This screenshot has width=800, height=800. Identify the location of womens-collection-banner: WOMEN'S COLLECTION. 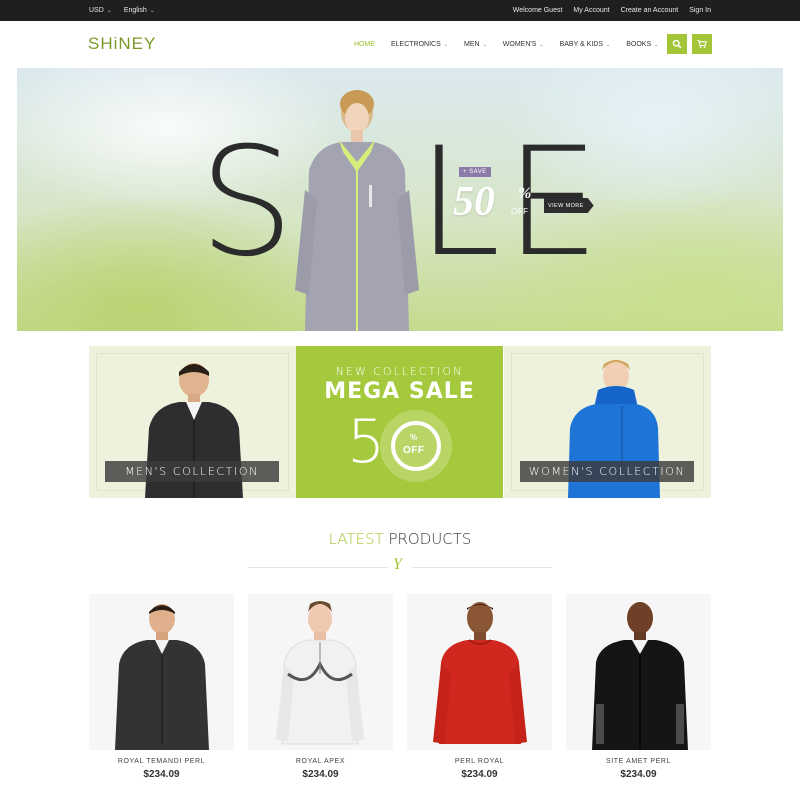
(607, 422).